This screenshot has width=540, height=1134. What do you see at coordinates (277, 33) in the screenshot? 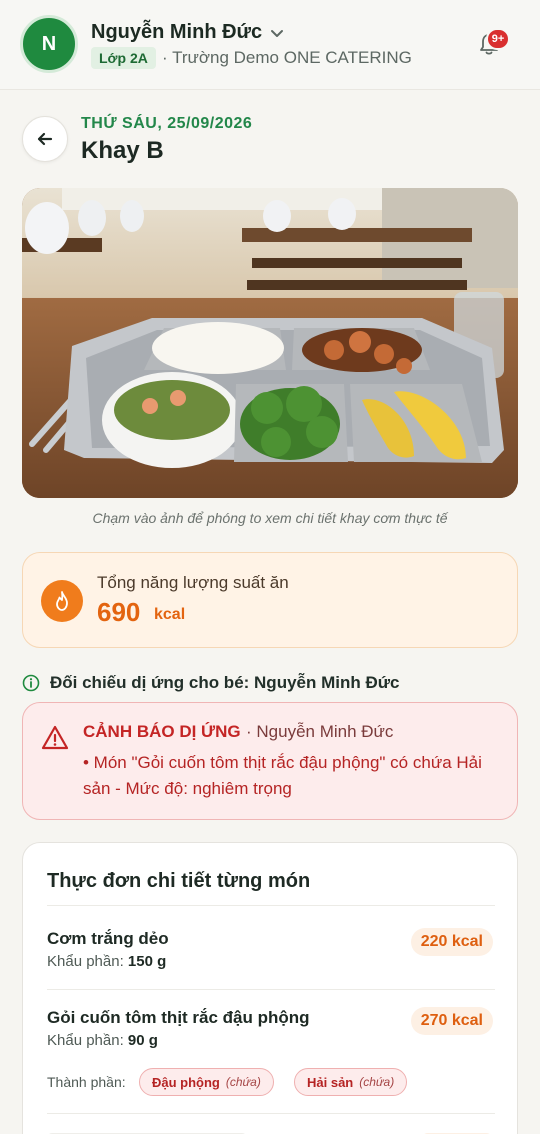
I see `chevron-down-icon` at bounding box center [277, 33].